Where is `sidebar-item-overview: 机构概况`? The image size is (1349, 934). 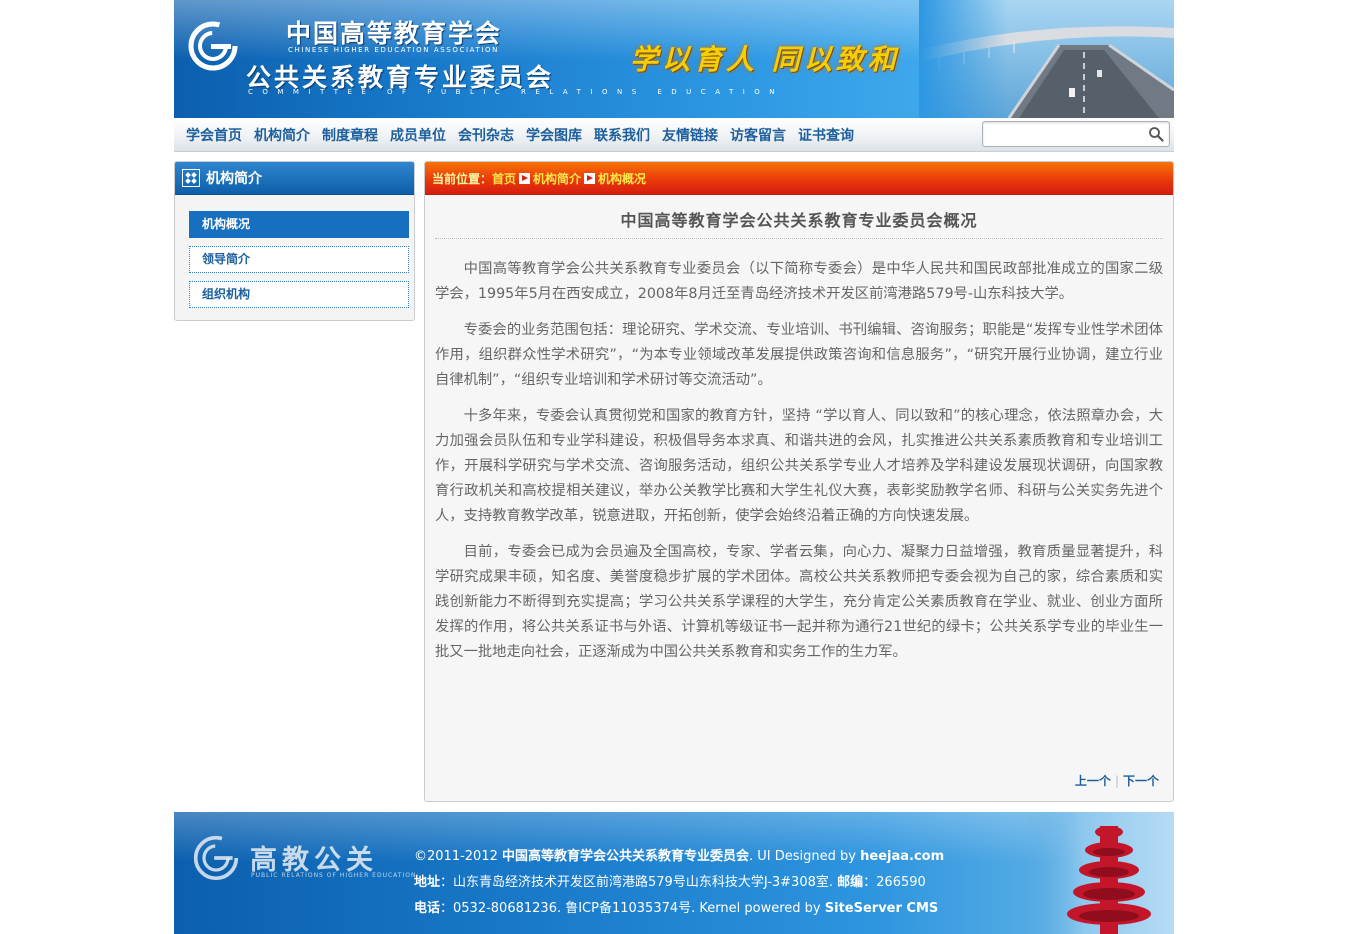
sidebar-item-overview: 机构概况 is located at coordinates (299, 224).